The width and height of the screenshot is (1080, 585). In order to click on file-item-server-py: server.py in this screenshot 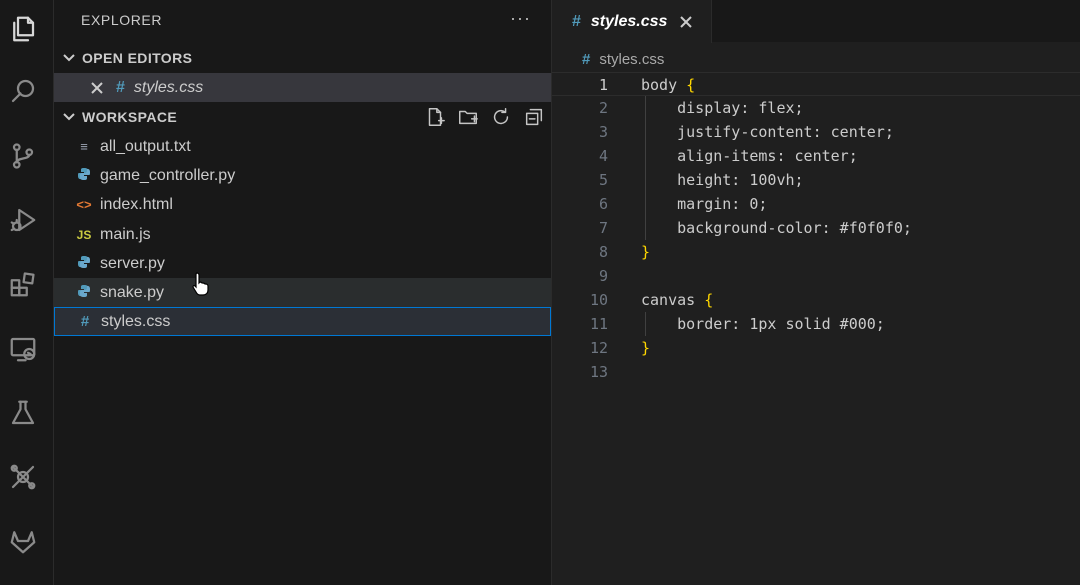, I will do `click(302, 263)`.